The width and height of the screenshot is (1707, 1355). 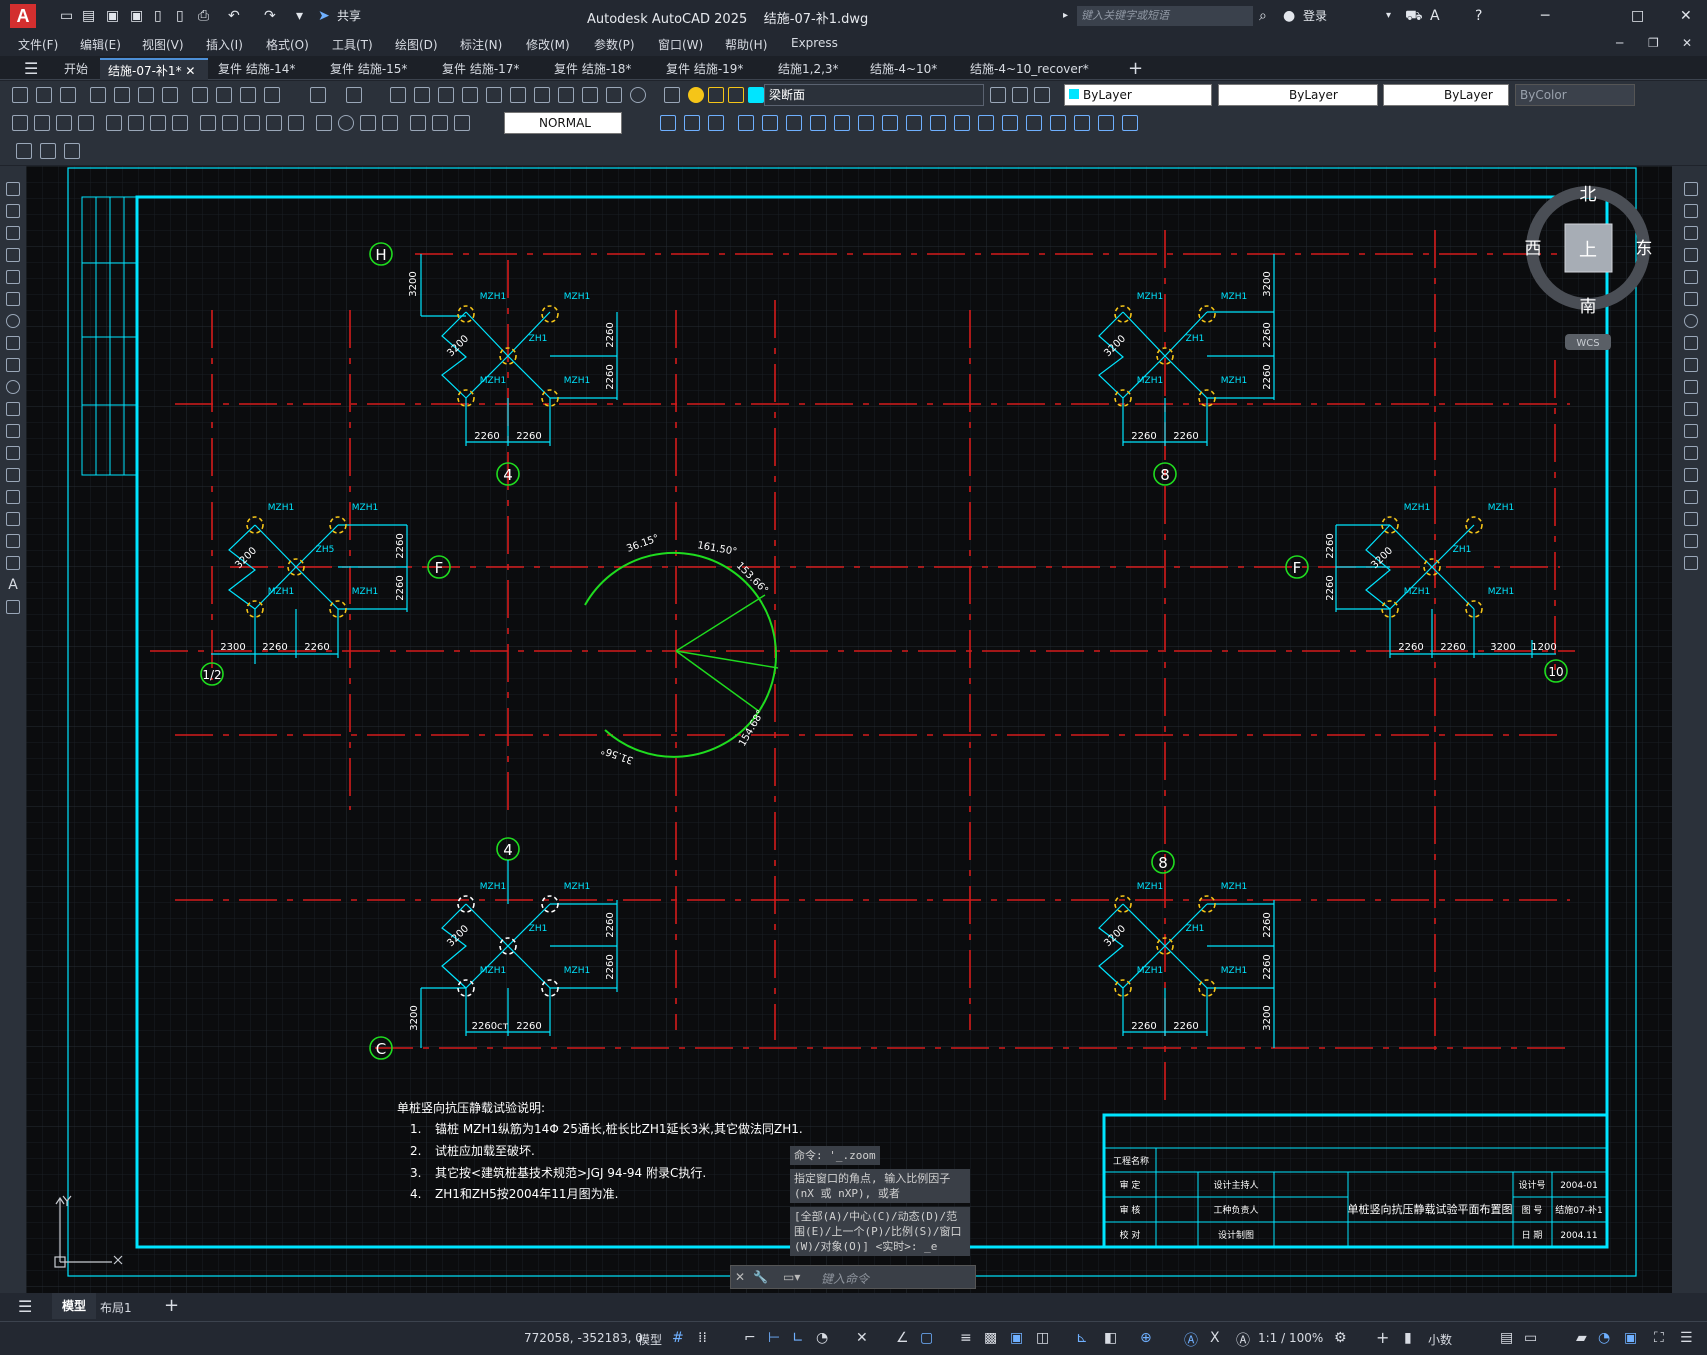 What do you see at coordinates (13, 255) in the screenshot?
I see `polygon-icon` at bounding box center [13, 255].